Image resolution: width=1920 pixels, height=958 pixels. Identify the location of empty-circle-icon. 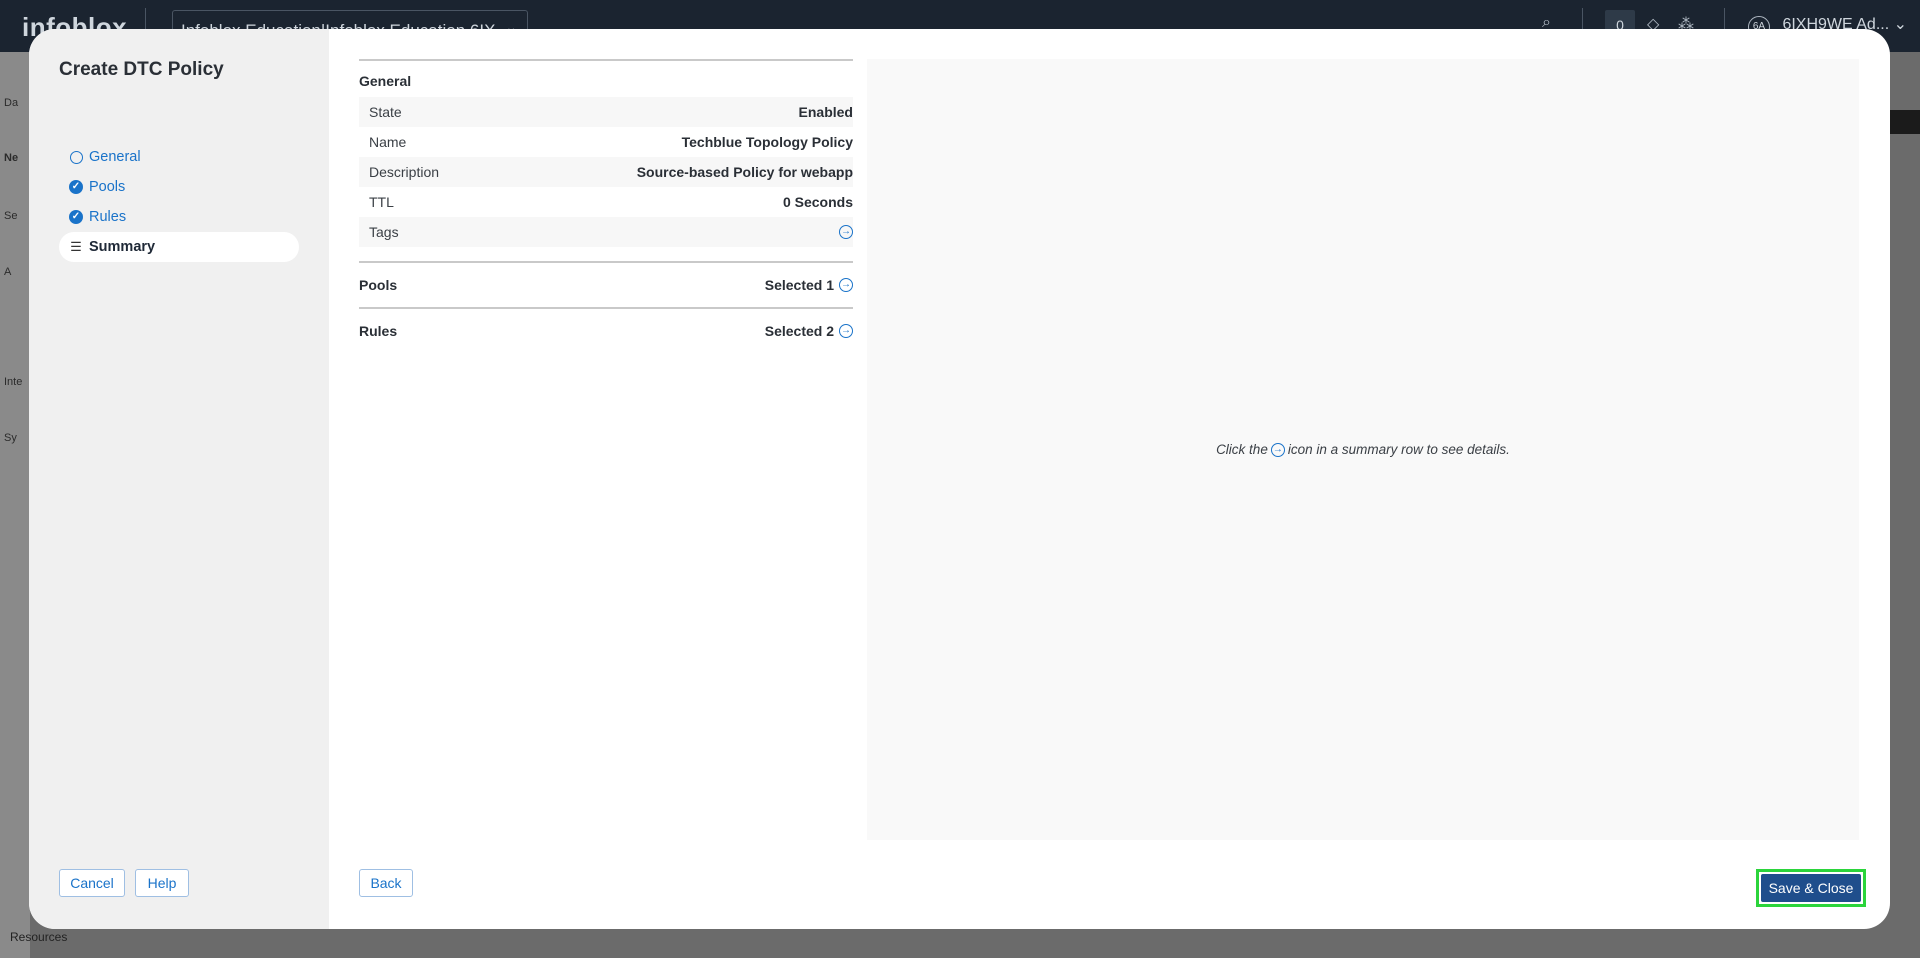
(76, 157).